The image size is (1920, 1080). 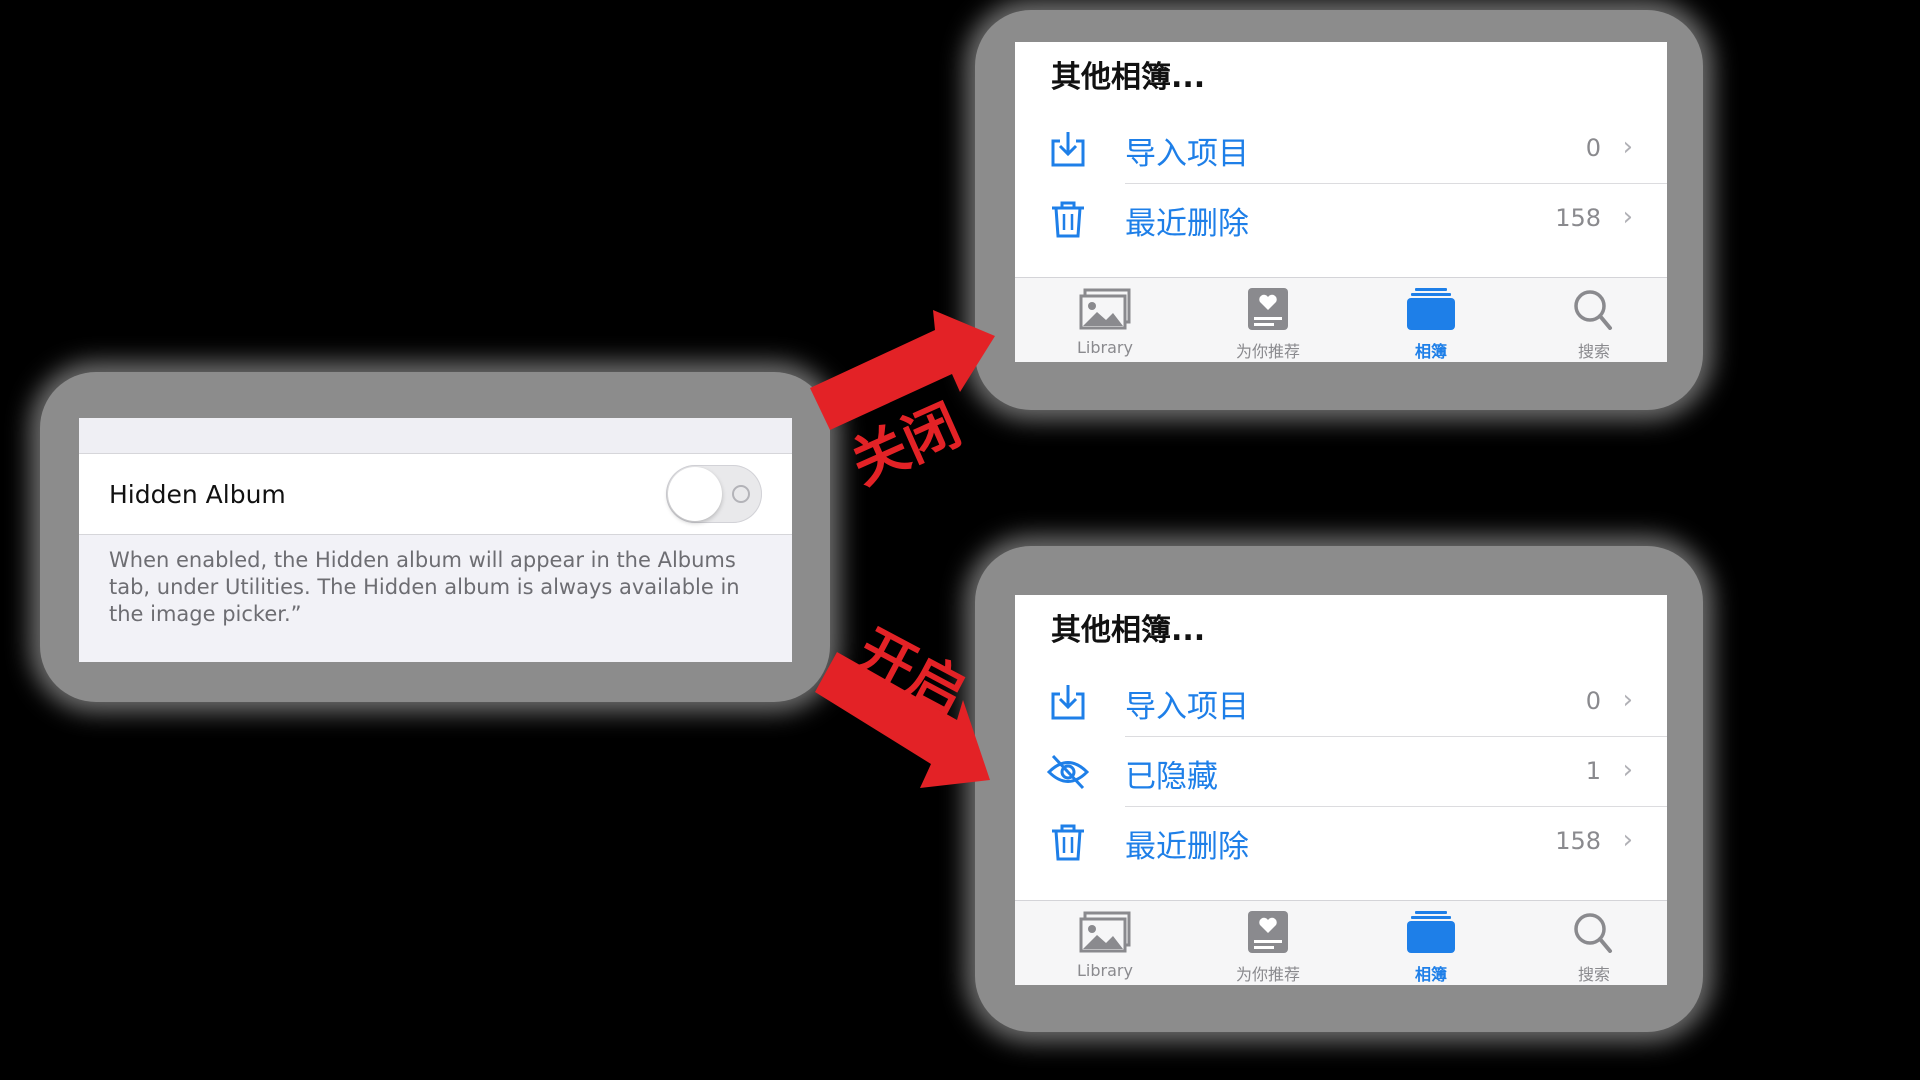 What do you see at coordinates (1341, 772) in the screenshot?
I see `album-item-hidden: 已隐藏 1 ›` at bounding box center [1341, 772].